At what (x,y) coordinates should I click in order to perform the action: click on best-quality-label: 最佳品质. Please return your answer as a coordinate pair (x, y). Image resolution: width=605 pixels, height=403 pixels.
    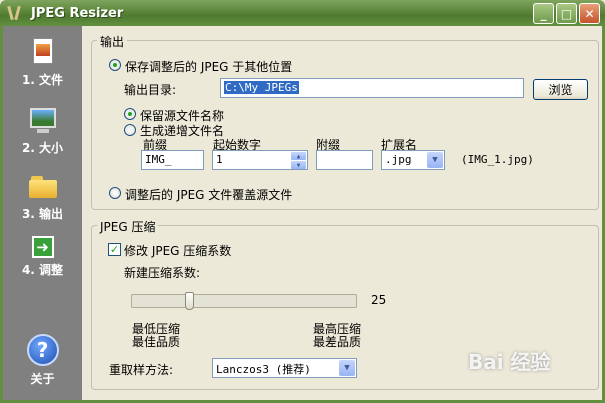
    Looking at the image, I should click on (156, 342).